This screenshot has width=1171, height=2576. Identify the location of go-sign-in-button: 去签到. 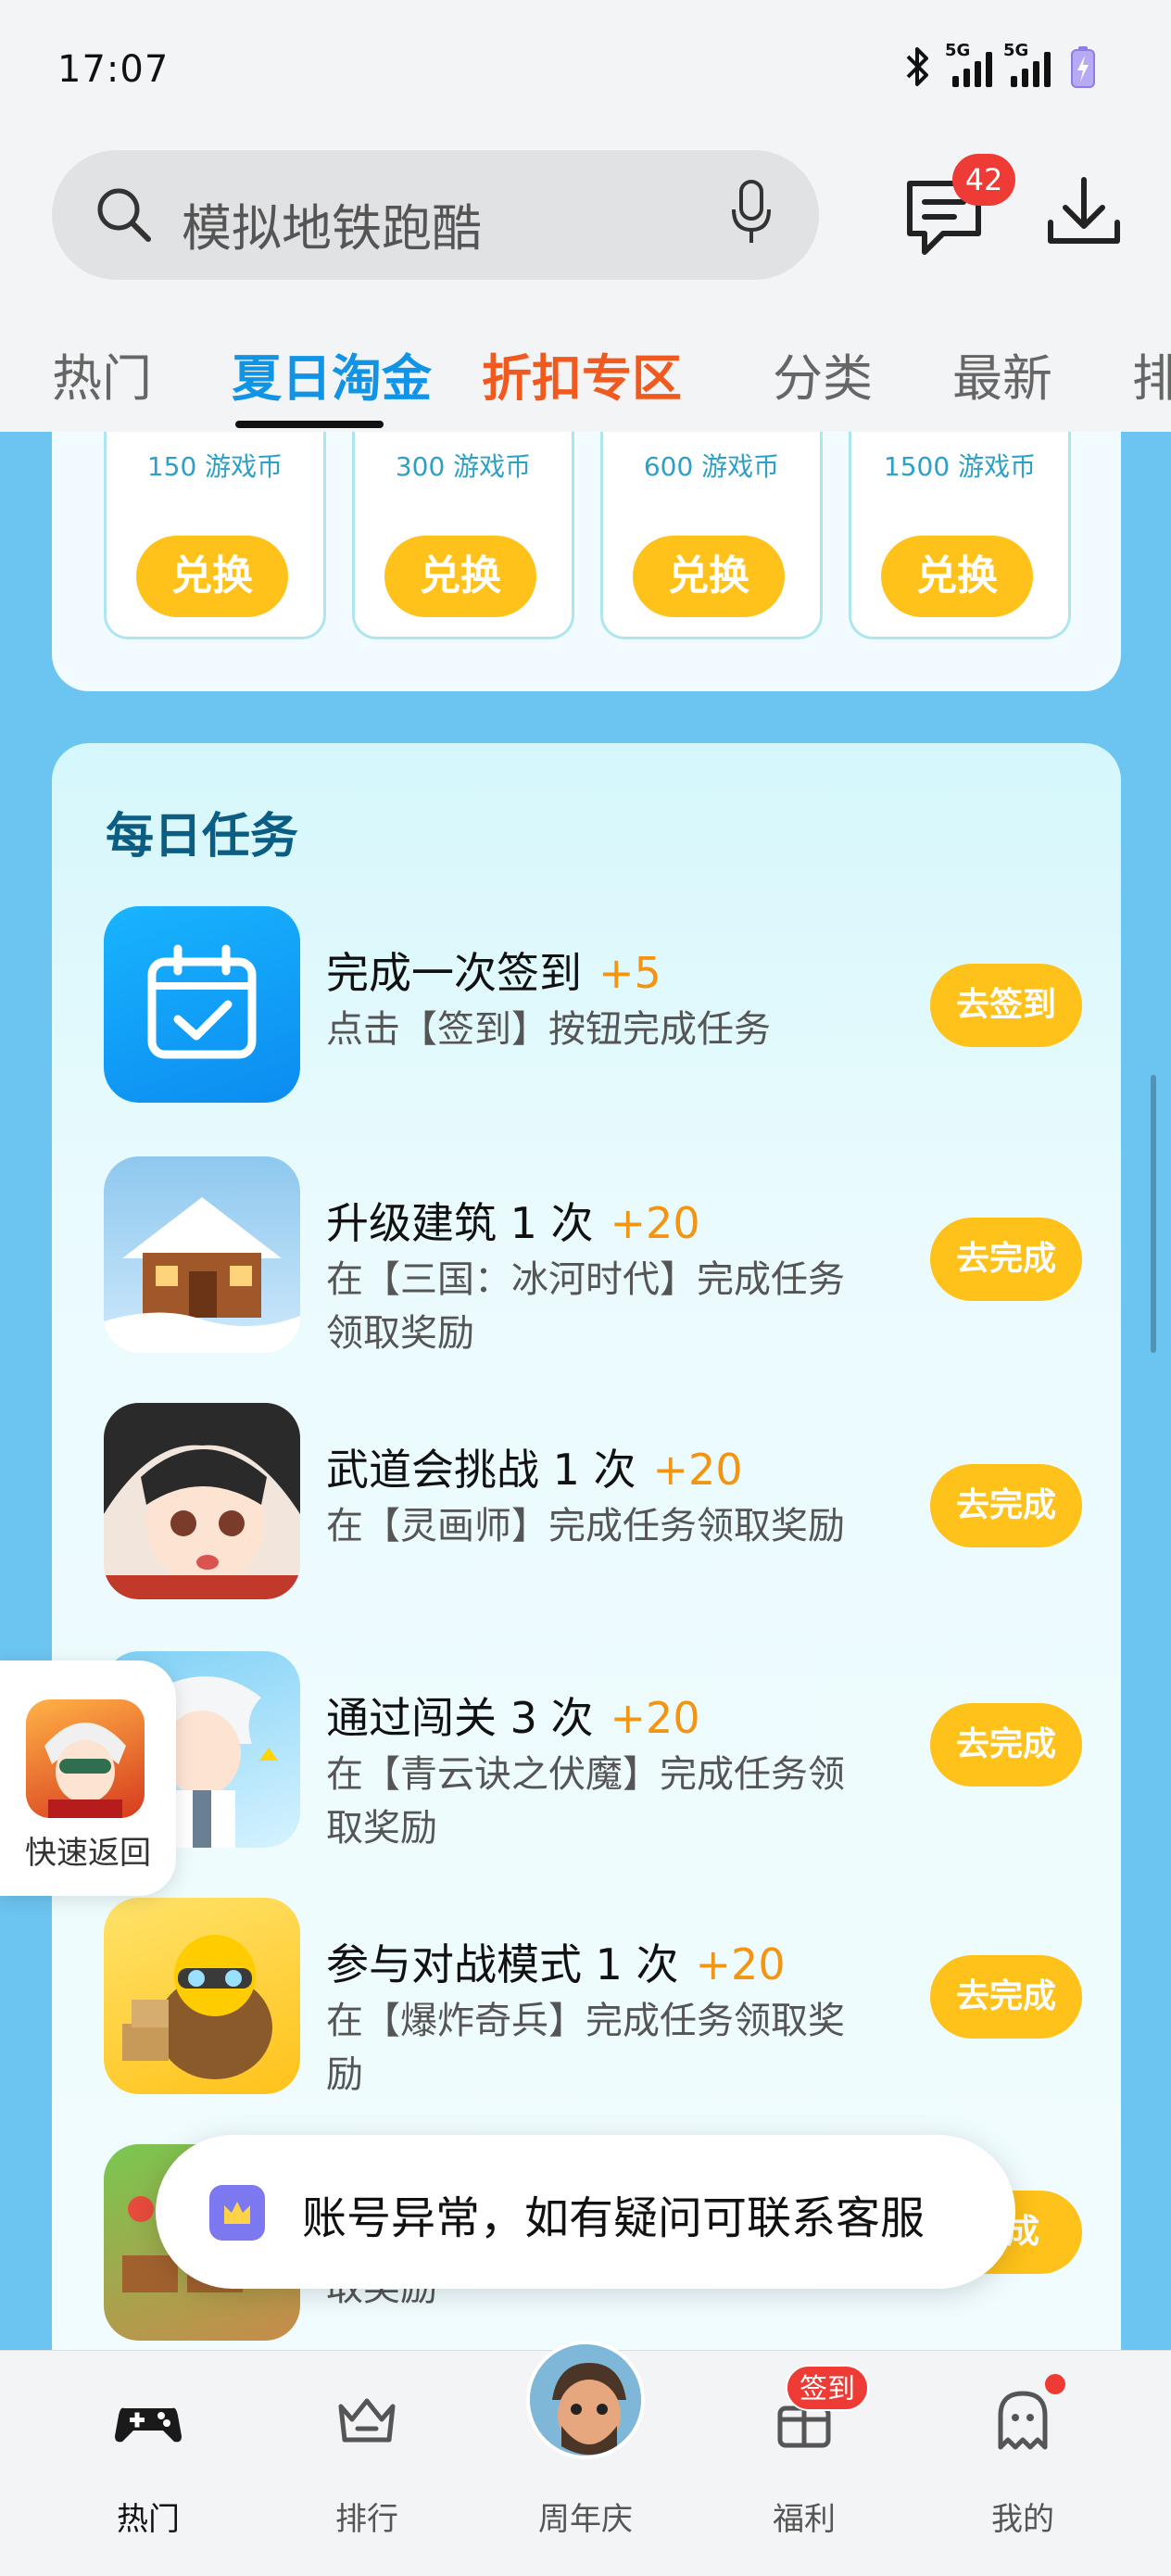
(1006, 1006).